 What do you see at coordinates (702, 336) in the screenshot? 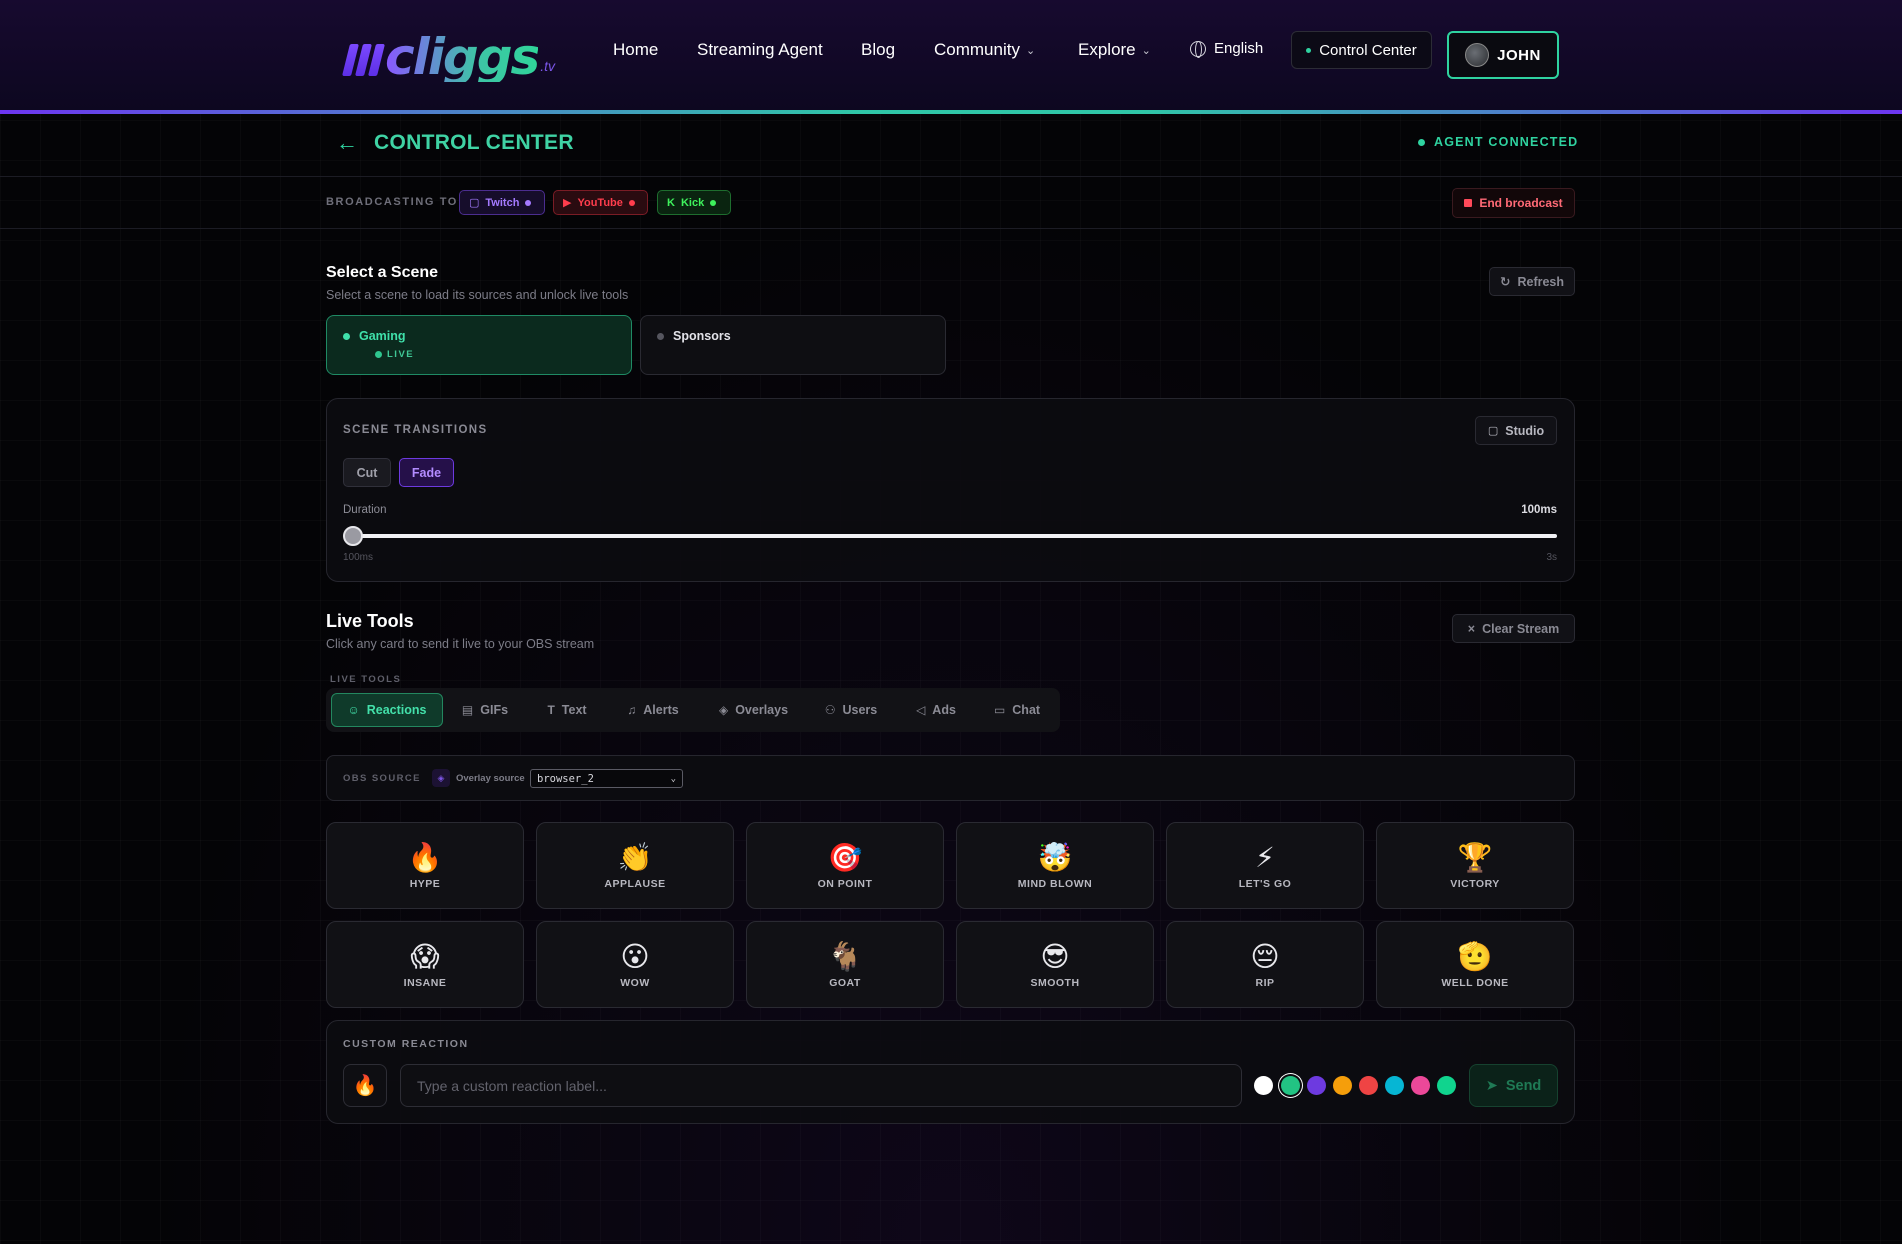
I see `scene-name: Sponsors` at bounding box center [702, 336].